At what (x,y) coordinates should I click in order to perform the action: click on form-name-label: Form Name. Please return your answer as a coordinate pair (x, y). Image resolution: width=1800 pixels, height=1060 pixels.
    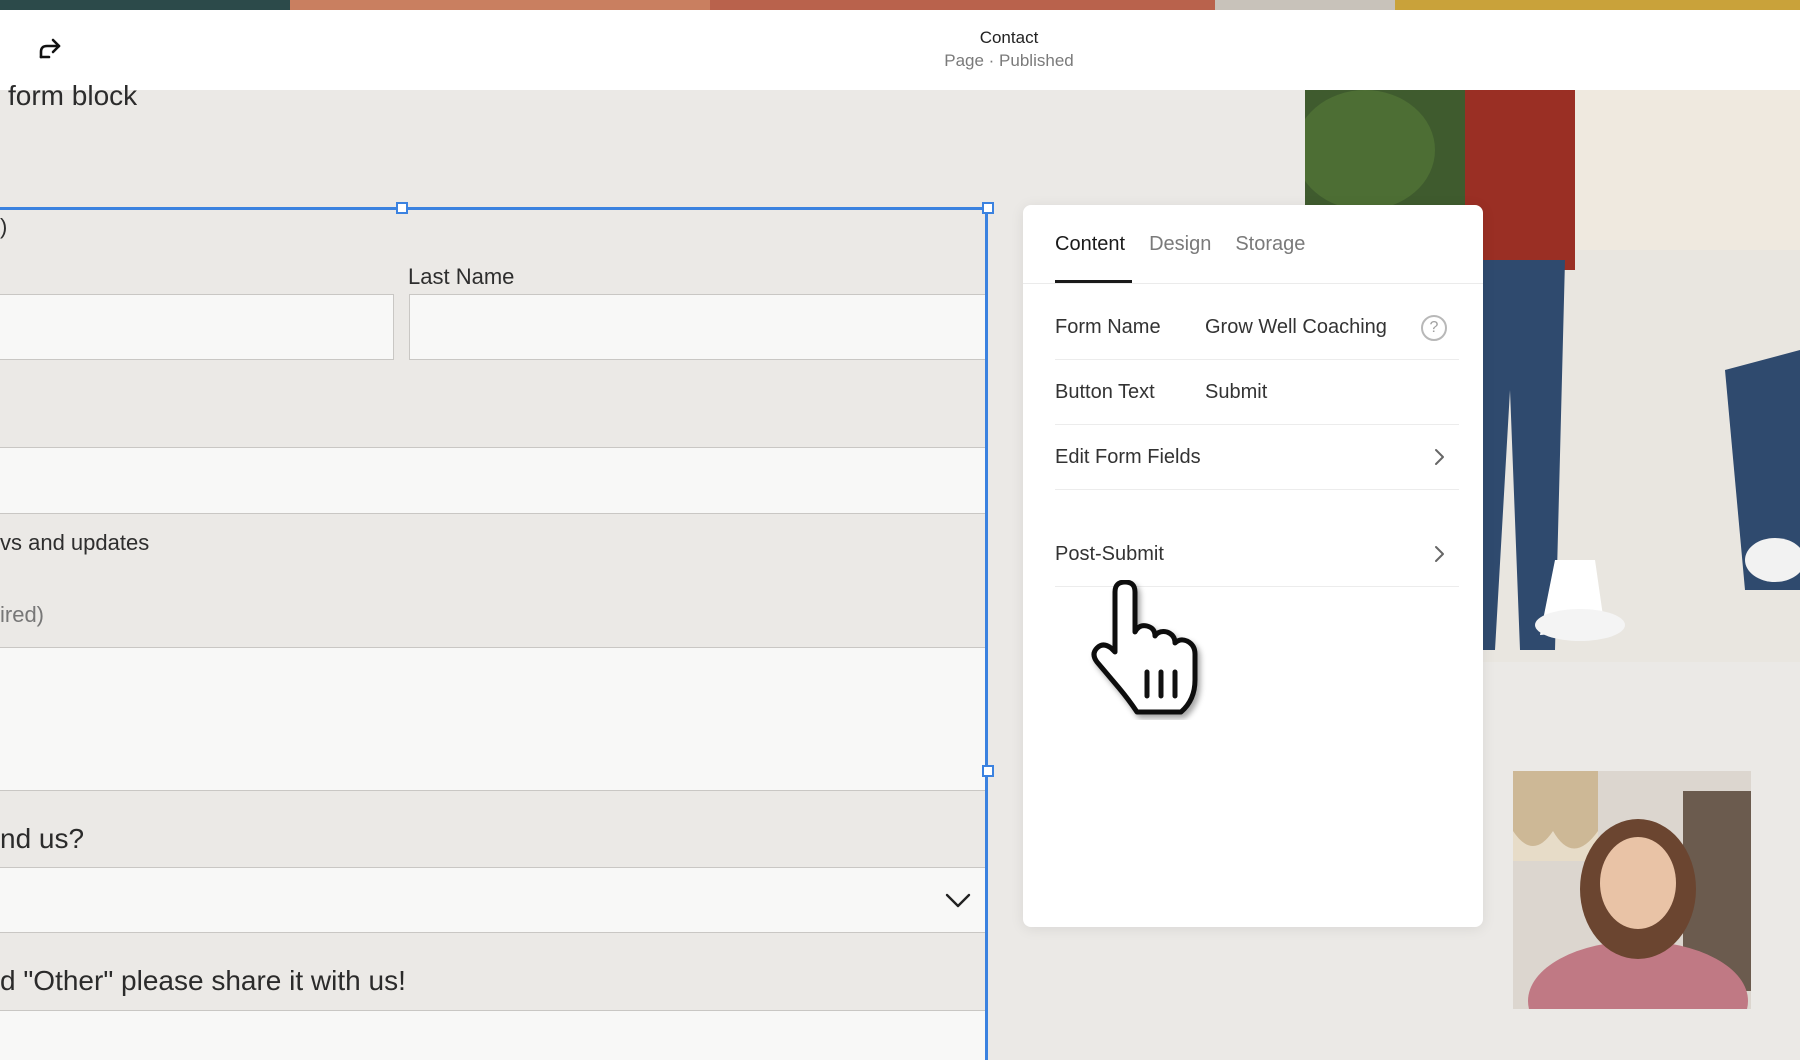
    Looking at the image, I should click on (1108, 327).